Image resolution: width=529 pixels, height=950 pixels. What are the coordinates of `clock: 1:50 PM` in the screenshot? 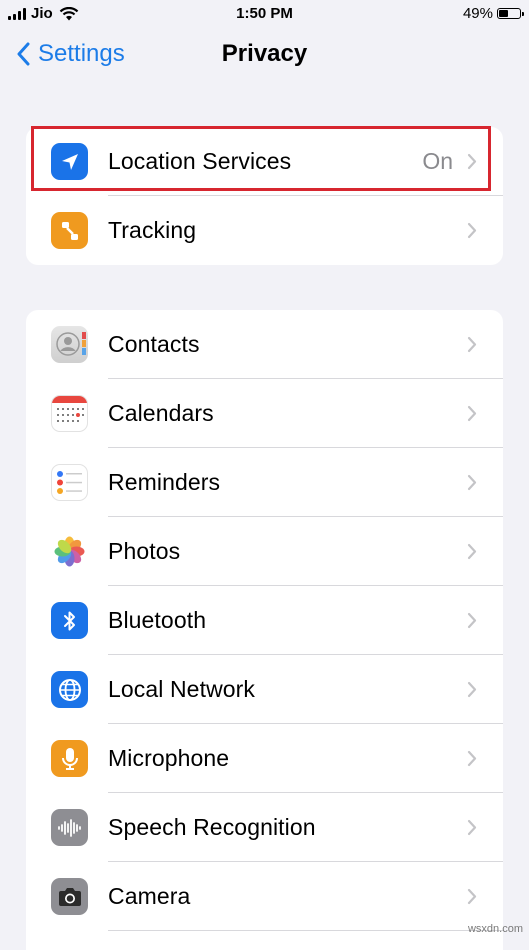 It's located at (264, 13).